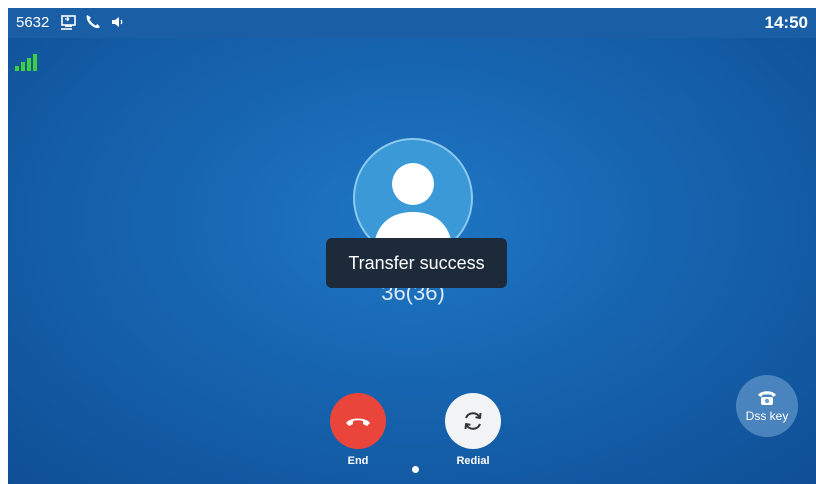  I want to click on end-call-button, so click(358, 421).